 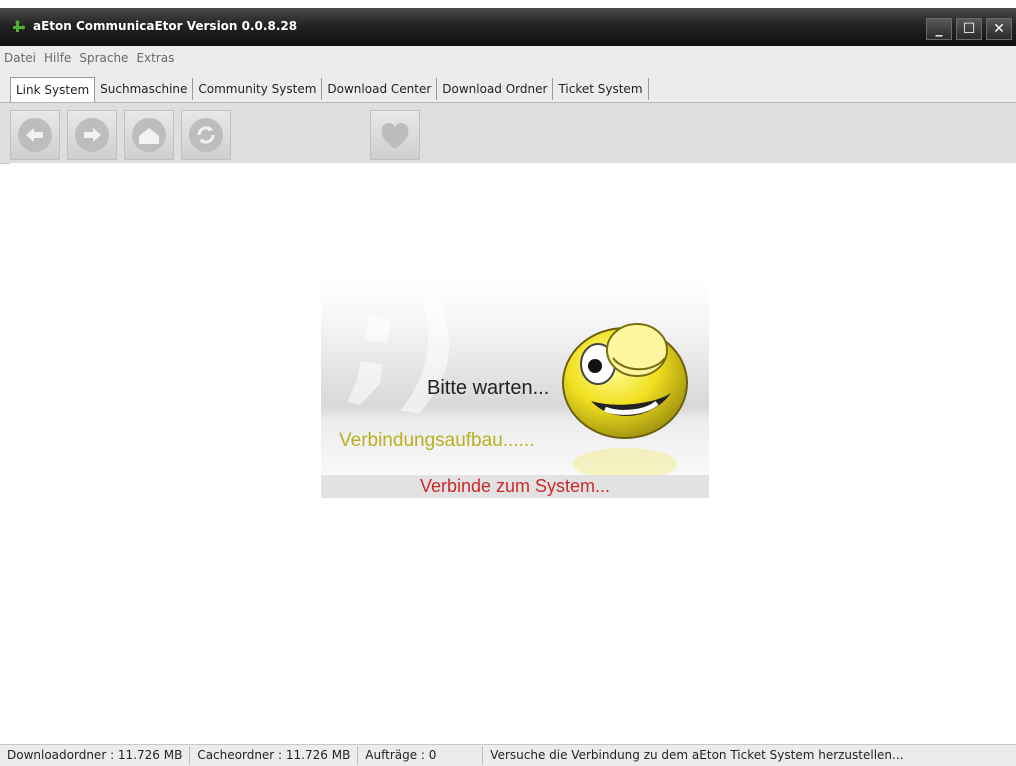 What do you see at coordinates (508, 133) in the screenshot?
I see `toolbar` at bounding box center [508, 133].